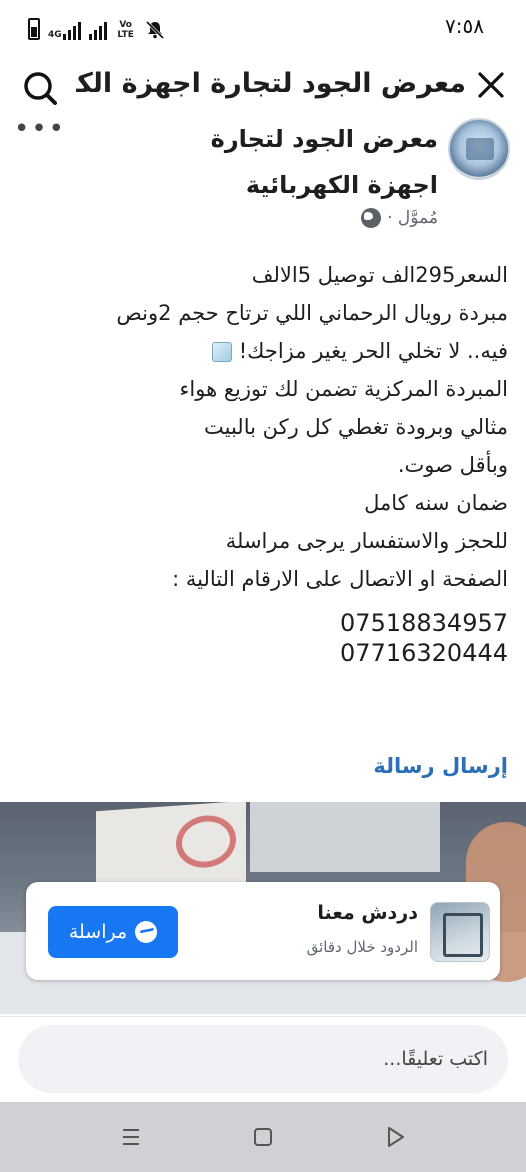 The height and width of the screenshot is (1172, 526). I want to click on video-background-shape, so click(345, 837).